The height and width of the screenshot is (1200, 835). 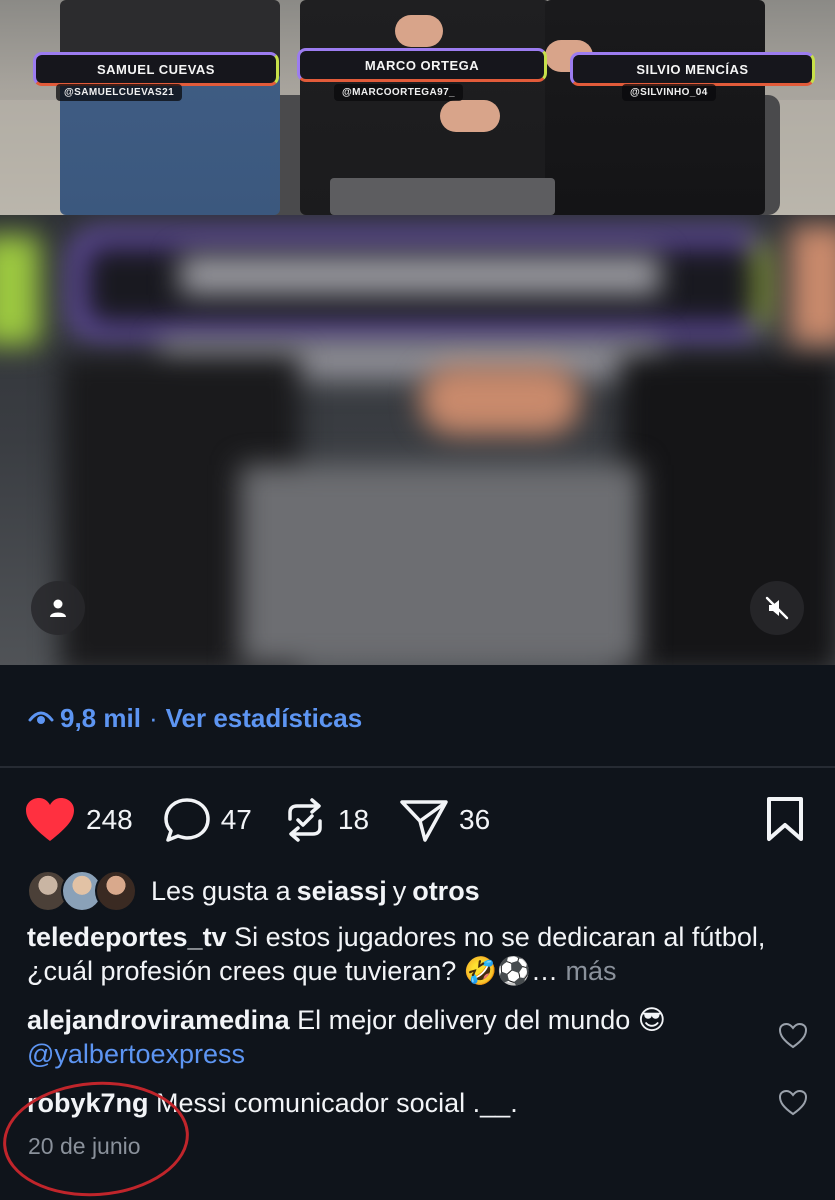 What do you see at coordinates (116, 891) in the screenshot?
I see `avatar` at bounding box center [116, 891].